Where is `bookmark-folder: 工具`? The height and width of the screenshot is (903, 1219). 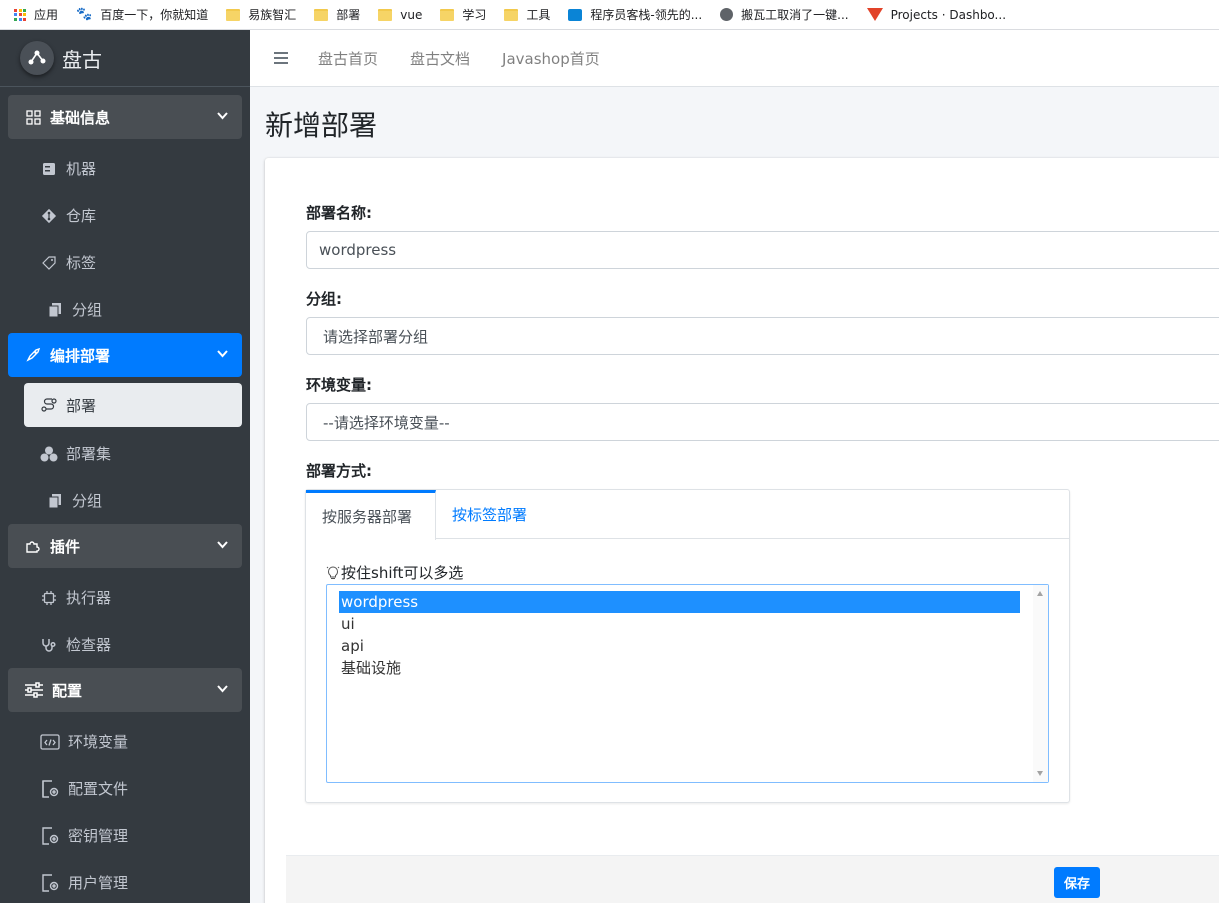
bookmark-folder: 工具 is located at coordinates (527, 14).